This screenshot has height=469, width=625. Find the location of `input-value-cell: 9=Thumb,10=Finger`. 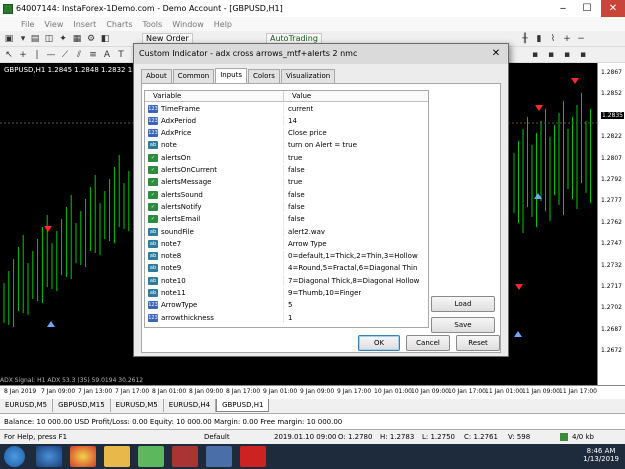

input-value-cell: 9=Thumb,10=Finger is located at coordinates (322, 293).